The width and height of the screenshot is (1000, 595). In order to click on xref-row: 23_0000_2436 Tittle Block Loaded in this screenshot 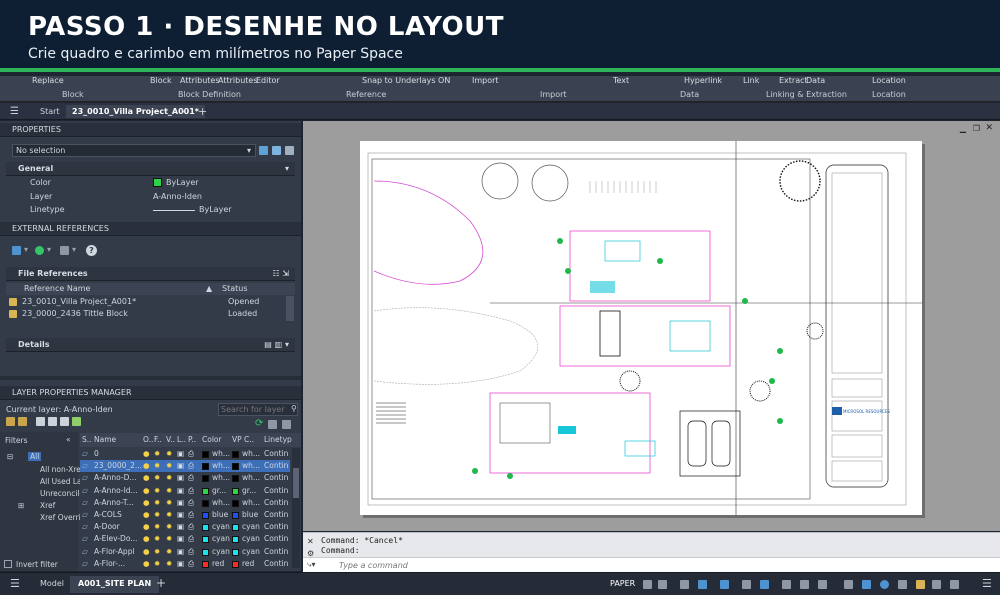, I will do `click(146, 314)`.